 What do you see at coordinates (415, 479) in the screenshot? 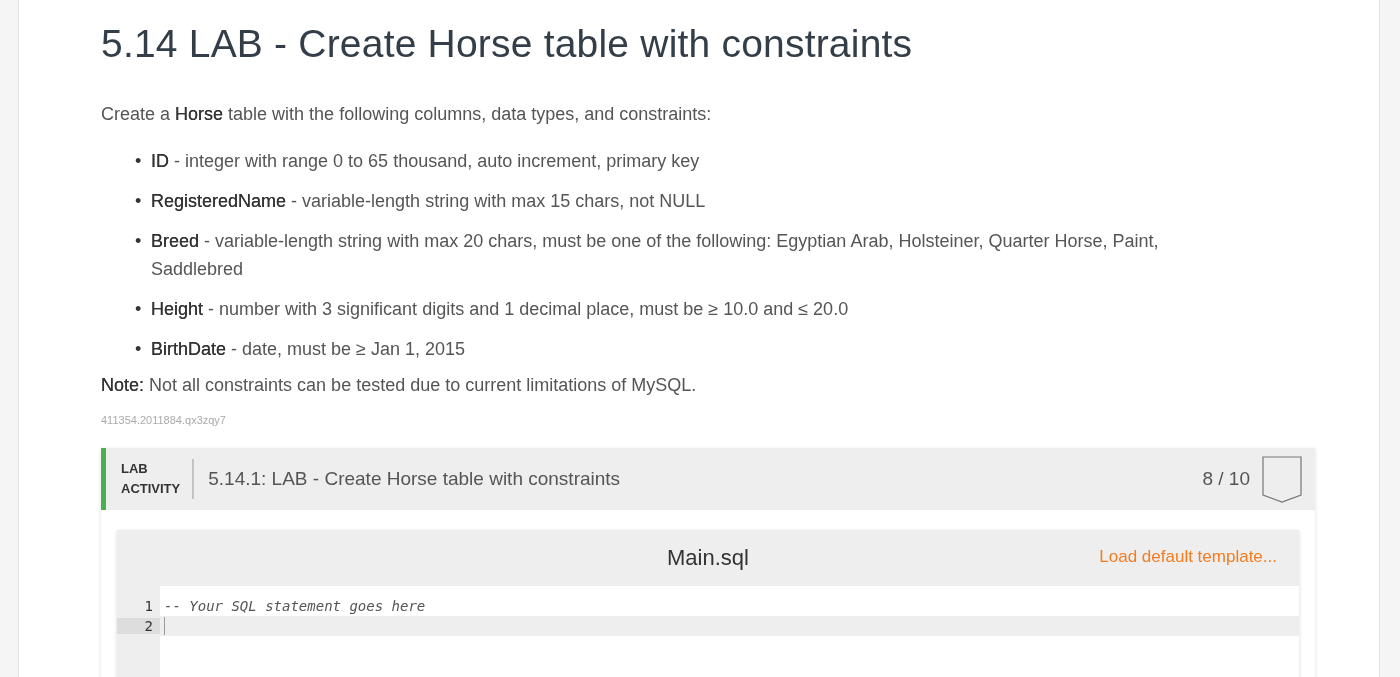
I see `activity-title: 5.14.1: LAB - Create Horse table with constraints` at bounding box center [415, 479].